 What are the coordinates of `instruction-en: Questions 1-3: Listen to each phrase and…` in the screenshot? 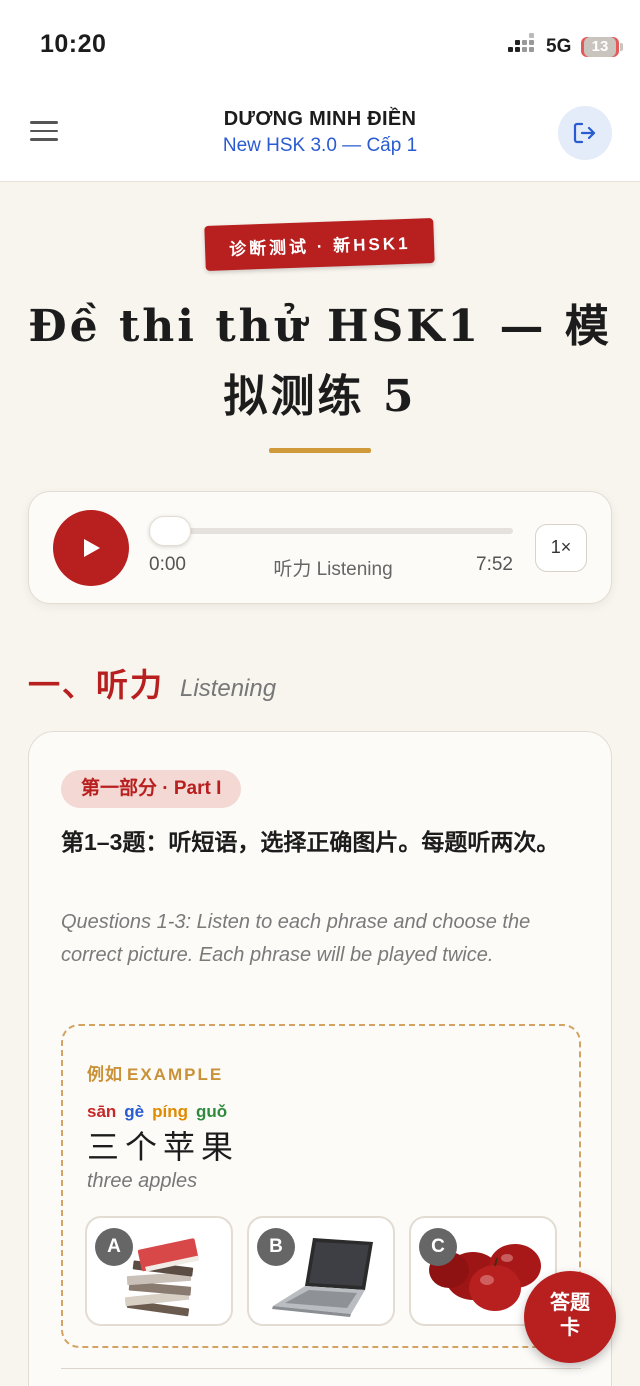 It's located at (296, 938).